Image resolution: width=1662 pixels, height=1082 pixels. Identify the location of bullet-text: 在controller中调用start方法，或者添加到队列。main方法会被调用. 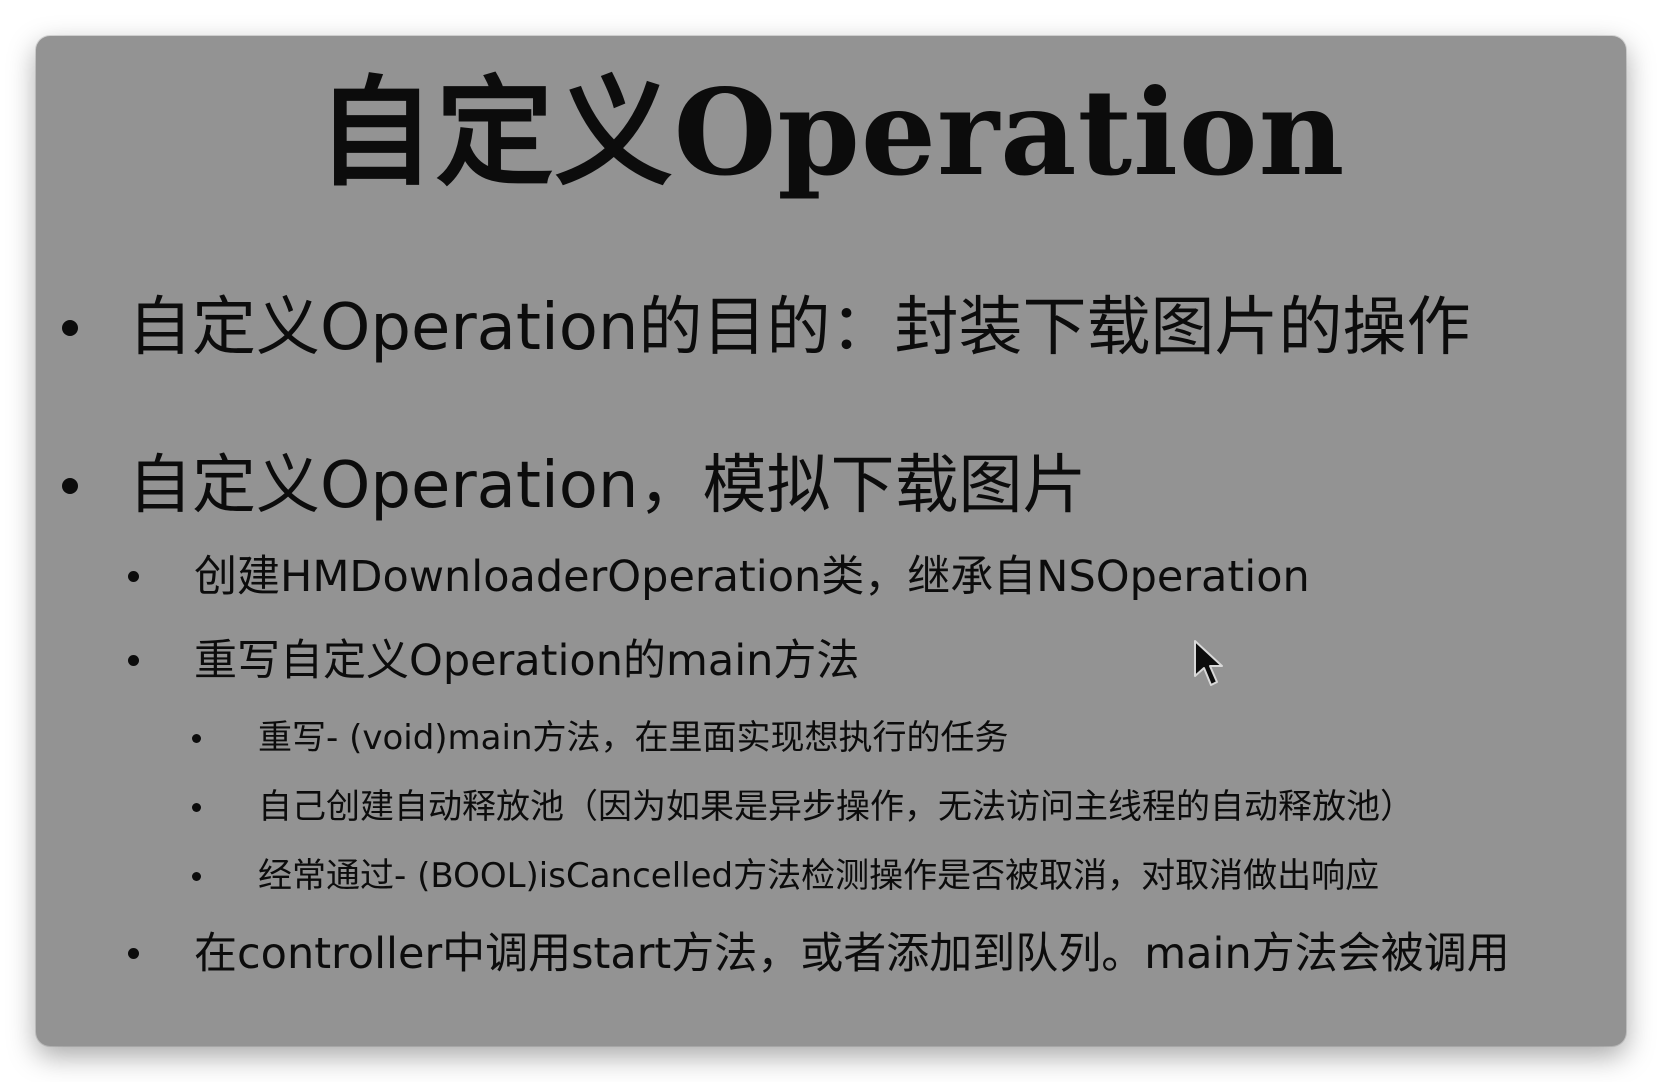
(852, 954).